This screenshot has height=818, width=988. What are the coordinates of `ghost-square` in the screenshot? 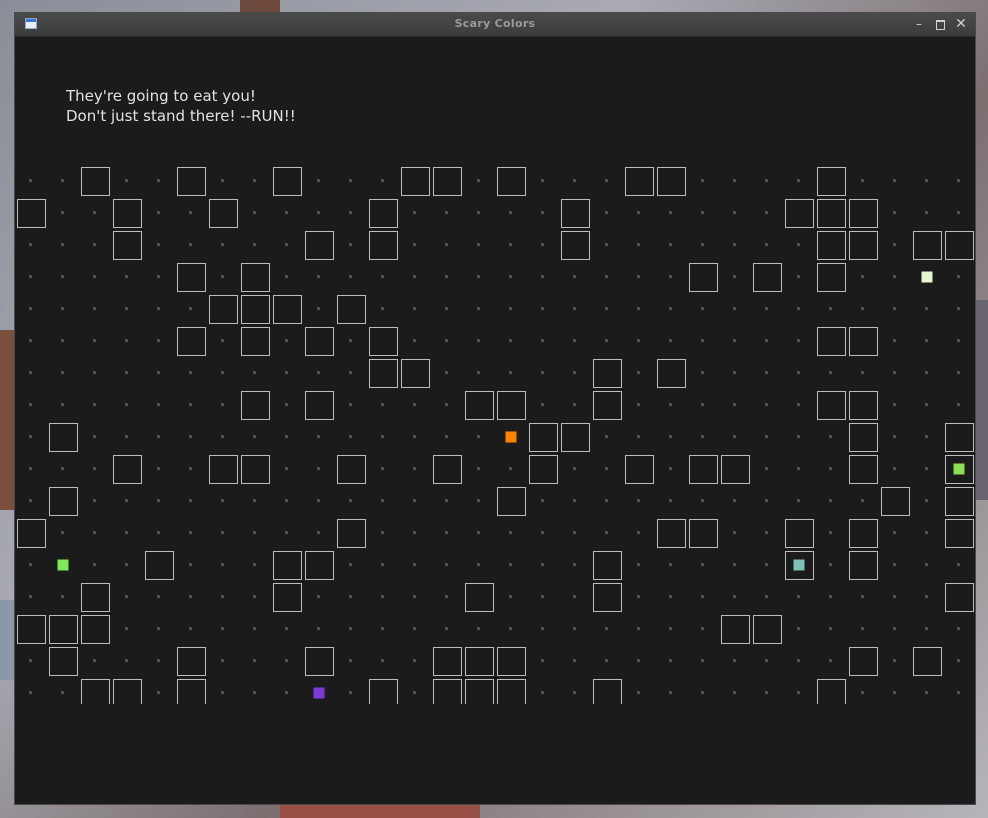 It's located at (63, 565).